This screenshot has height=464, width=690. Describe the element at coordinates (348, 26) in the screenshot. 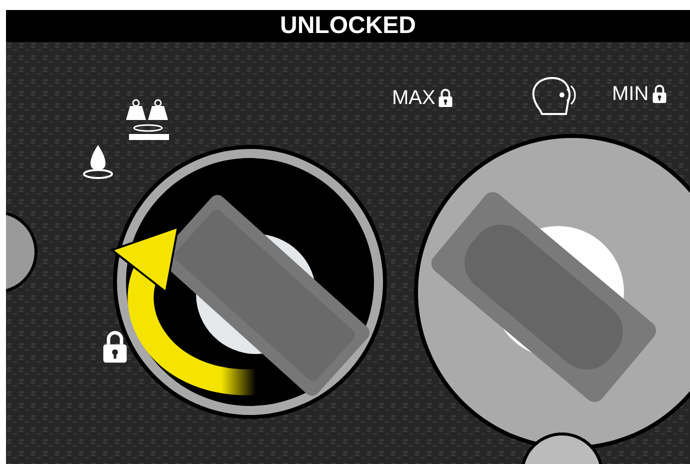

I see `header-title: UNLOCKED` at that location.